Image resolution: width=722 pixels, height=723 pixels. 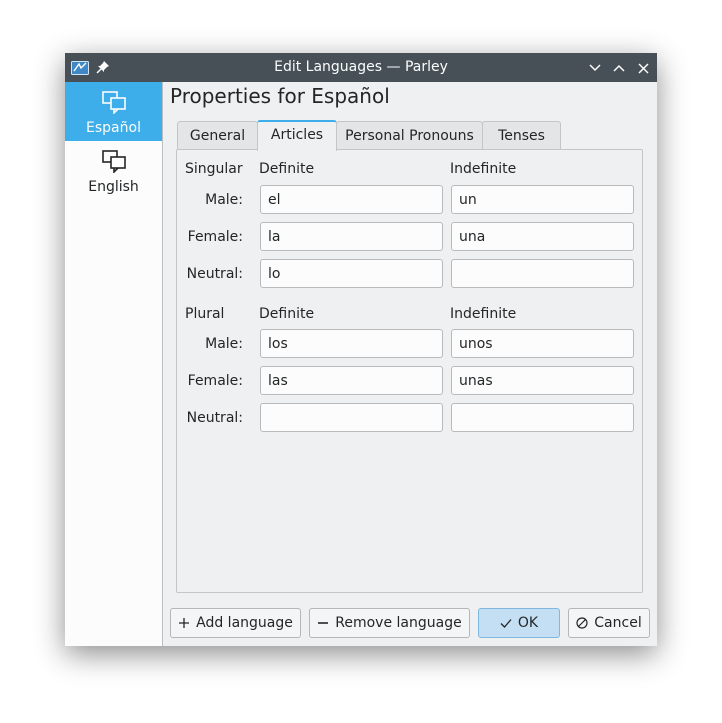 I want to click on plural-indefinite-header: Indefinite, so click(x=483, y=314).